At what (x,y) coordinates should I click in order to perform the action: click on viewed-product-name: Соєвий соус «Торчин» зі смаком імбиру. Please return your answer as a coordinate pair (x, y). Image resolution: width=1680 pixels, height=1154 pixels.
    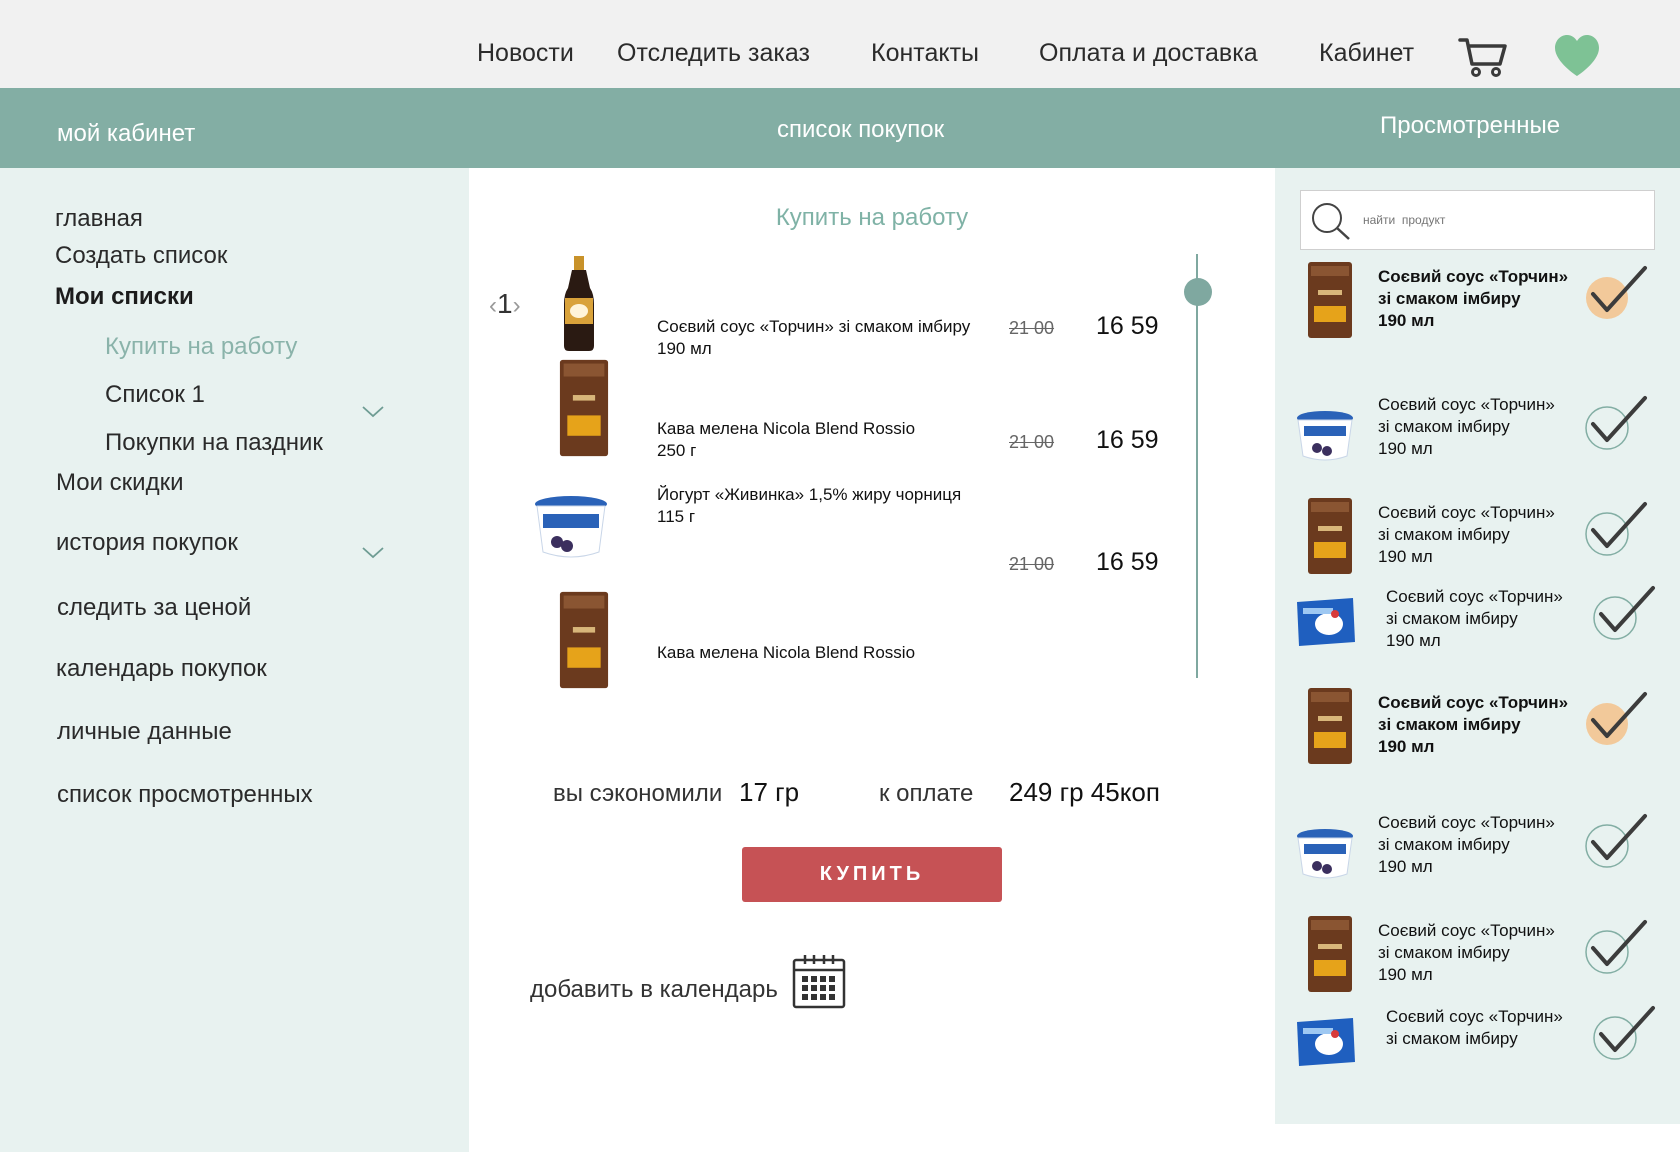
    Looking at the image, I should click on (1474, 1027).